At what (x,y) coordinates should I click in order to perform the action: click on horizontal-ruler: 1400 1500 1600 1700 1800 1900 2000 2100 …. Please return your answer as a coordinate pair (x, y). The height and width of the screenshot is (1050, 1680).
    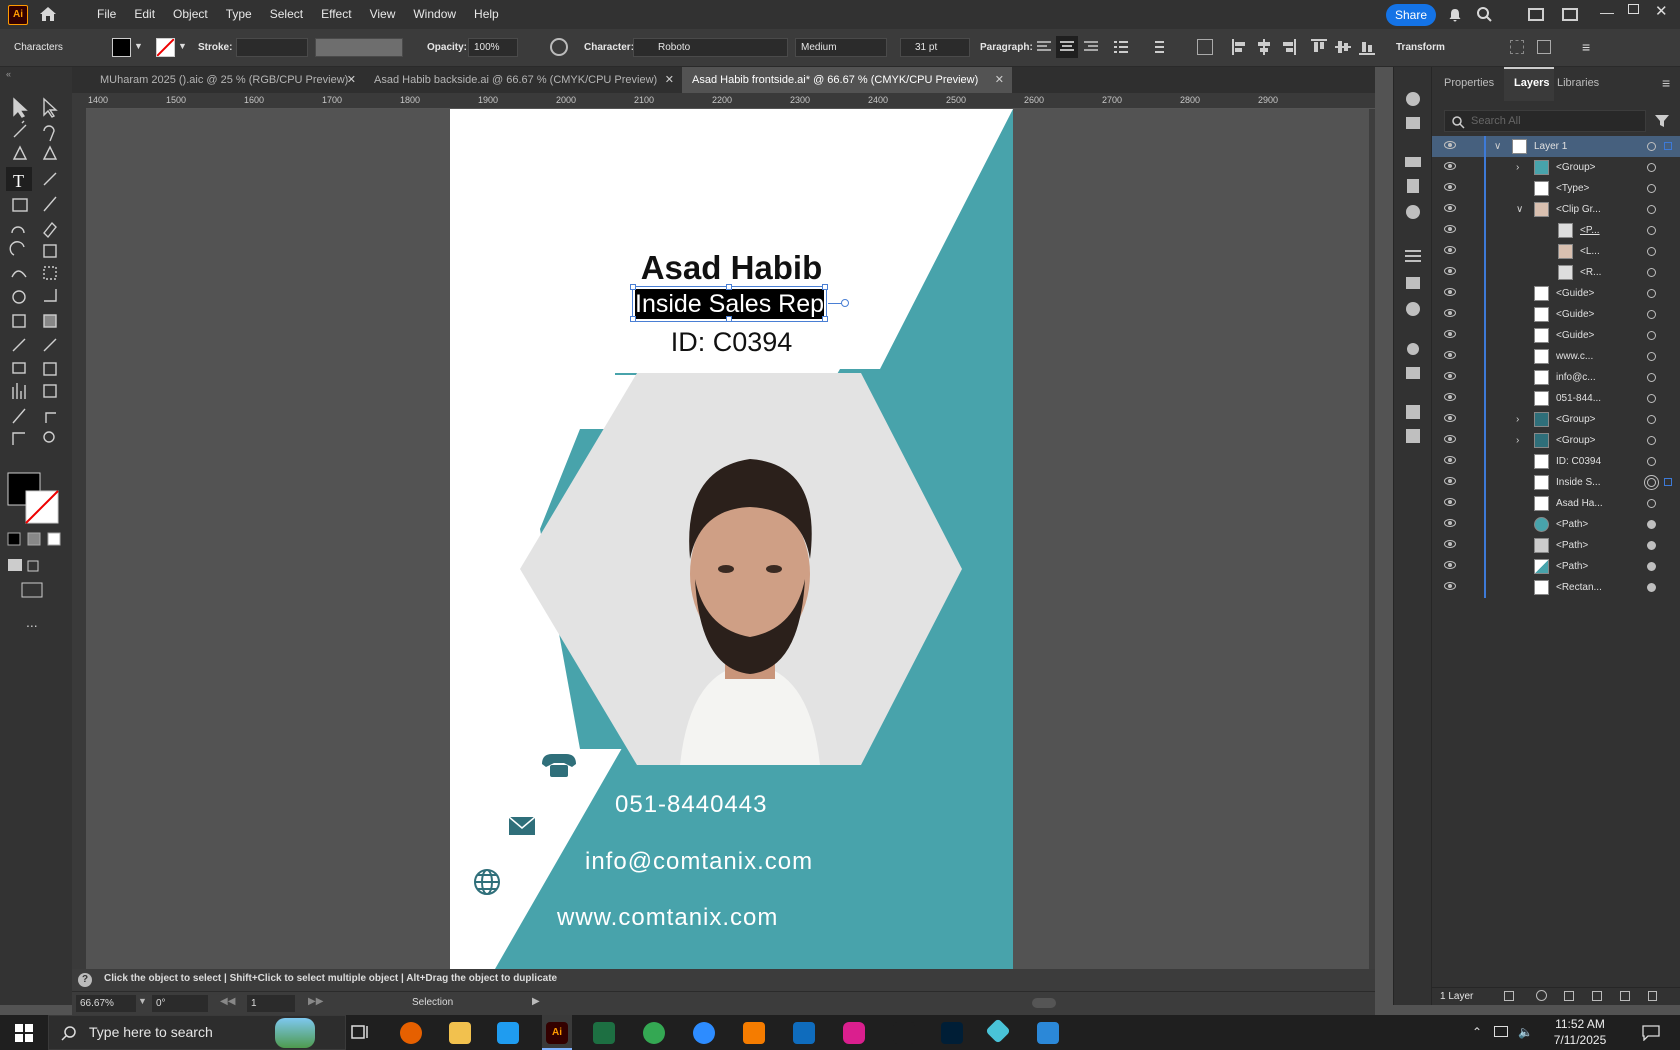
    Looking at the image, I should click on (730, 101).